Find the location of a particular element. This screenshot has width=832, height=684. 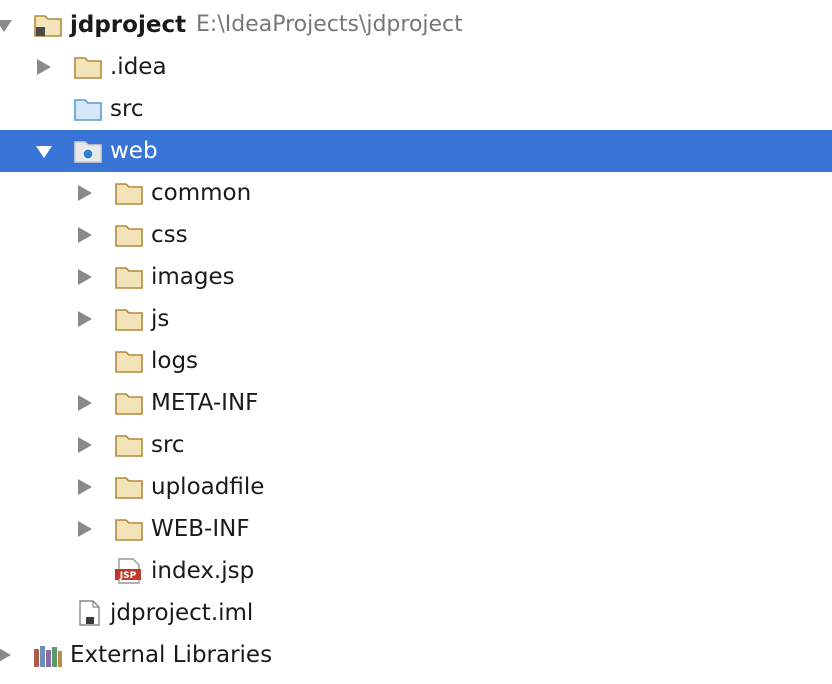

tree-item-label: common is located at coordinates (201, 193).